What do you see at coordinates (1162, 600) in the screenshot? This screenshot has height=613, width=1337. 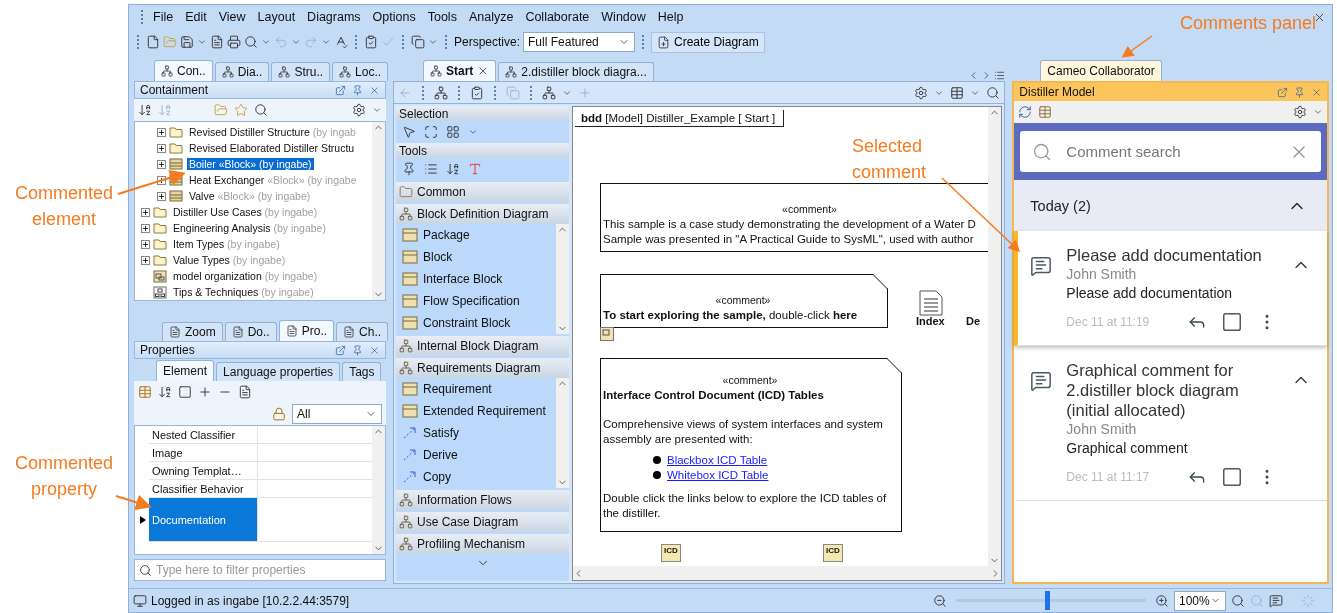 I see `zoom-in-icon` at bounding box center [1162, 600].